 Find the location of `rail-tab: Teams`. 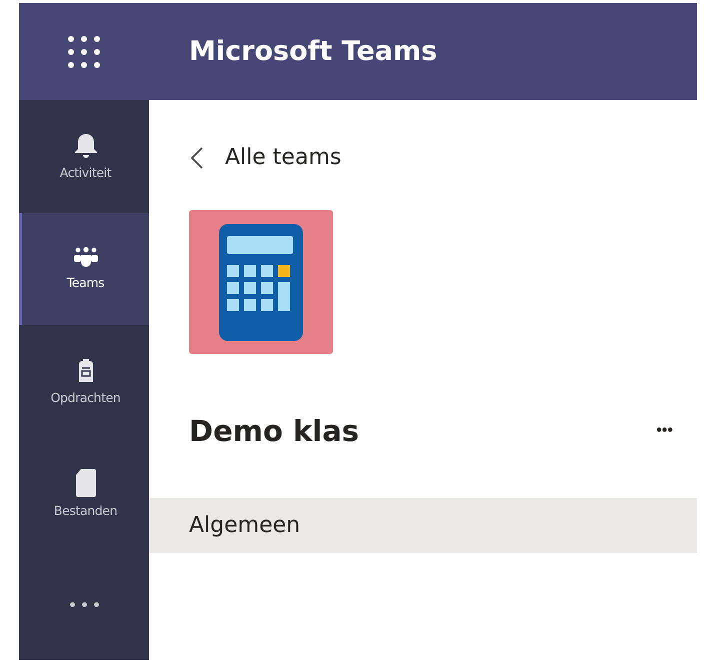

rail-tab: Teams is located at coordinates (84, 268).